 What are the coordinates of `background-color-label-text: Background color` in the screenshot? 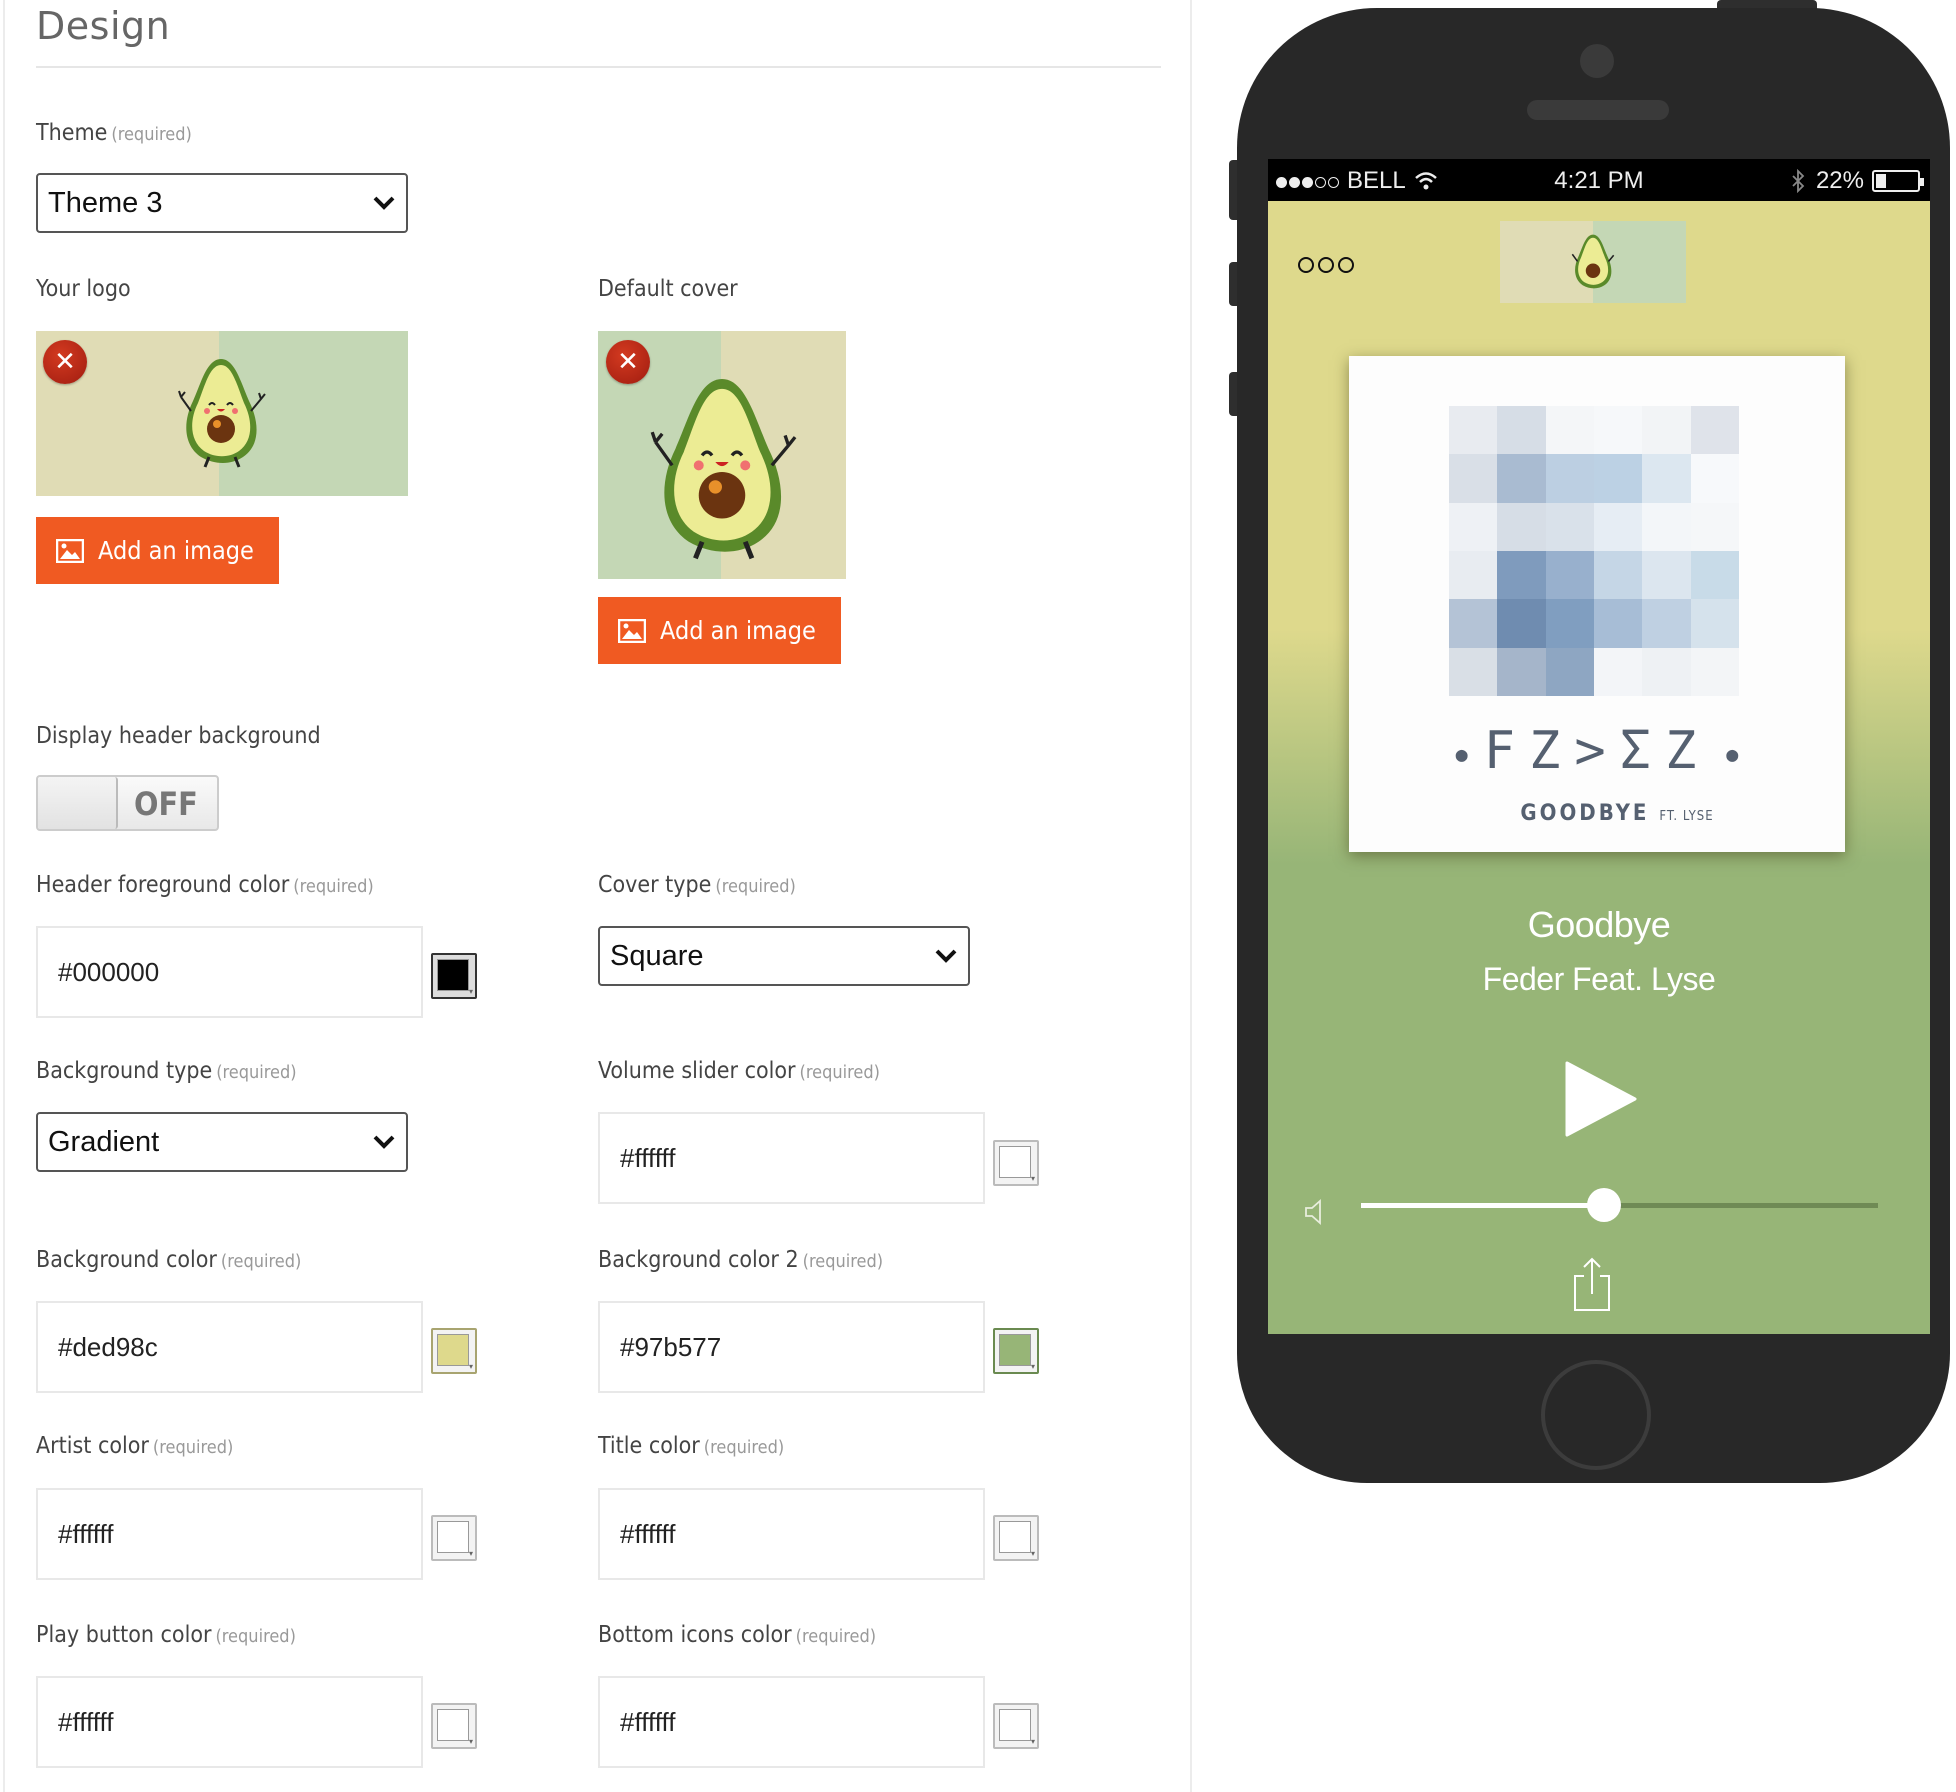 It's located at (126, 1260).